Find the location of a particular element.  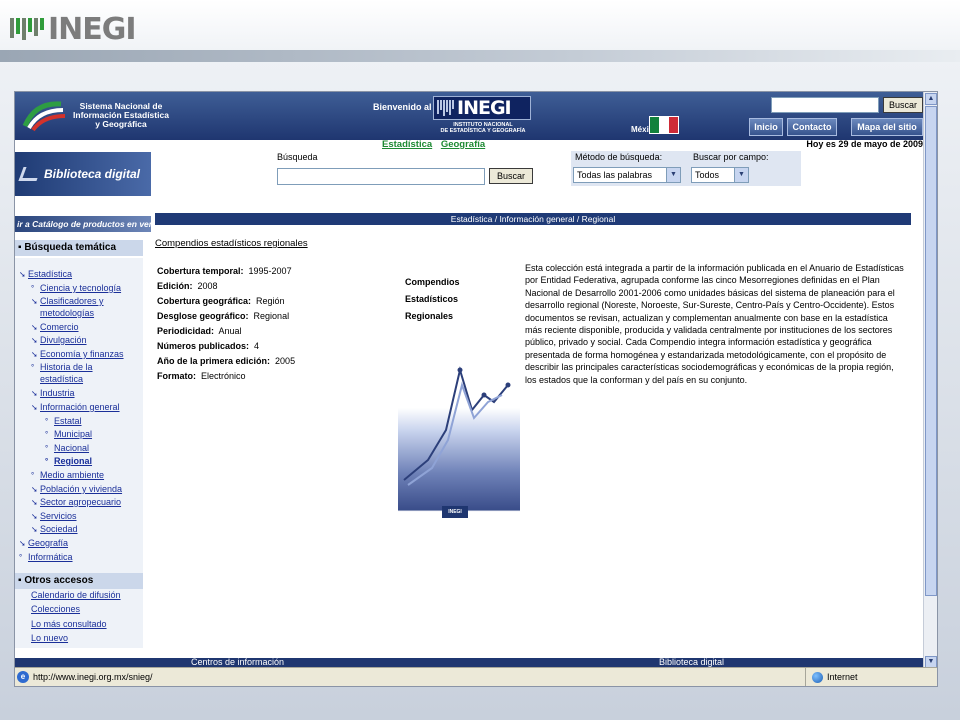

current-date: Hoy es 29 de mayo de 2009 is located at coordinates (864, 144).